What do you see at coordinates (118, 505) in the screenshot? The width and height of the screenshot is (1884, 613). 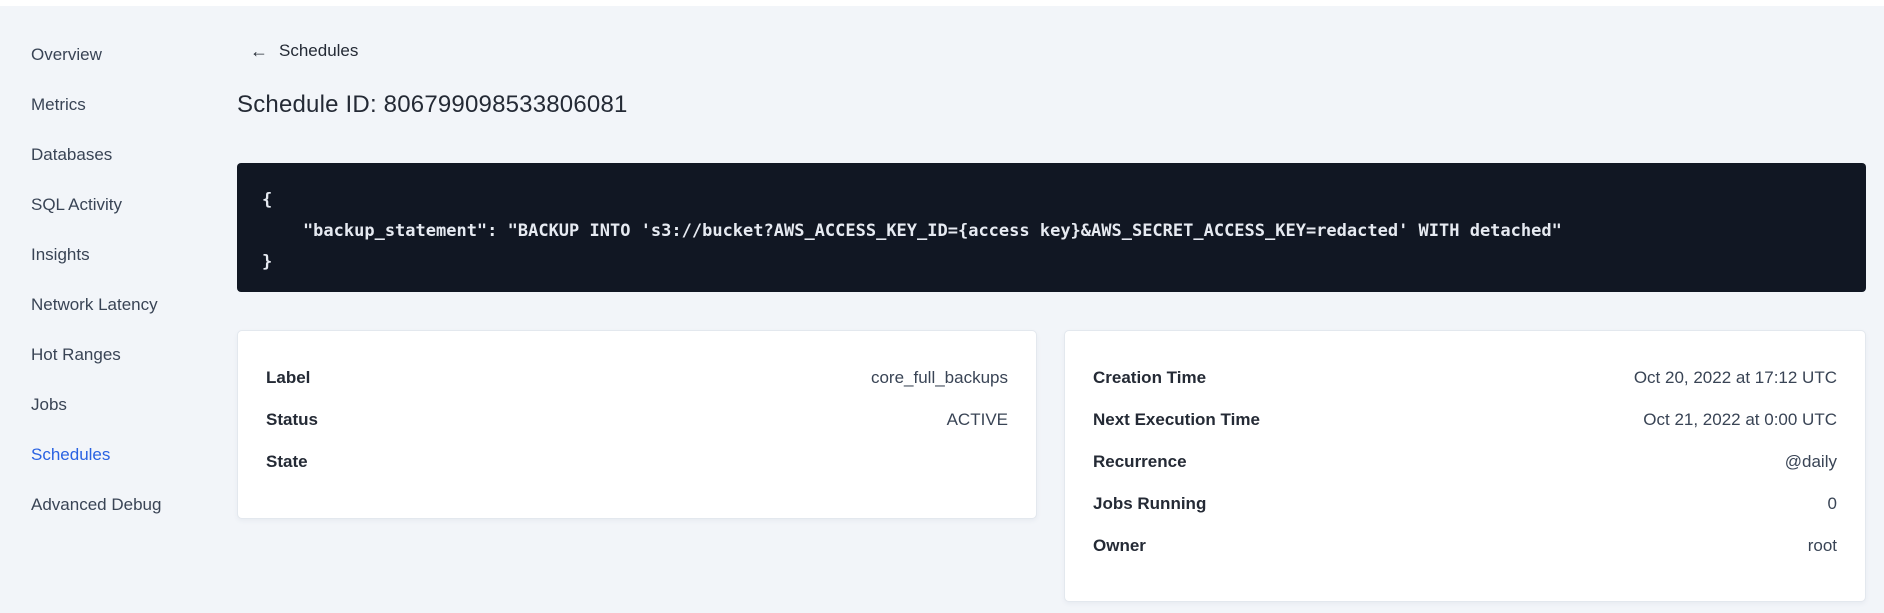 I see `sidebar-item-advanced-debug: Advanced Debug` at bounding box center [118, 505].